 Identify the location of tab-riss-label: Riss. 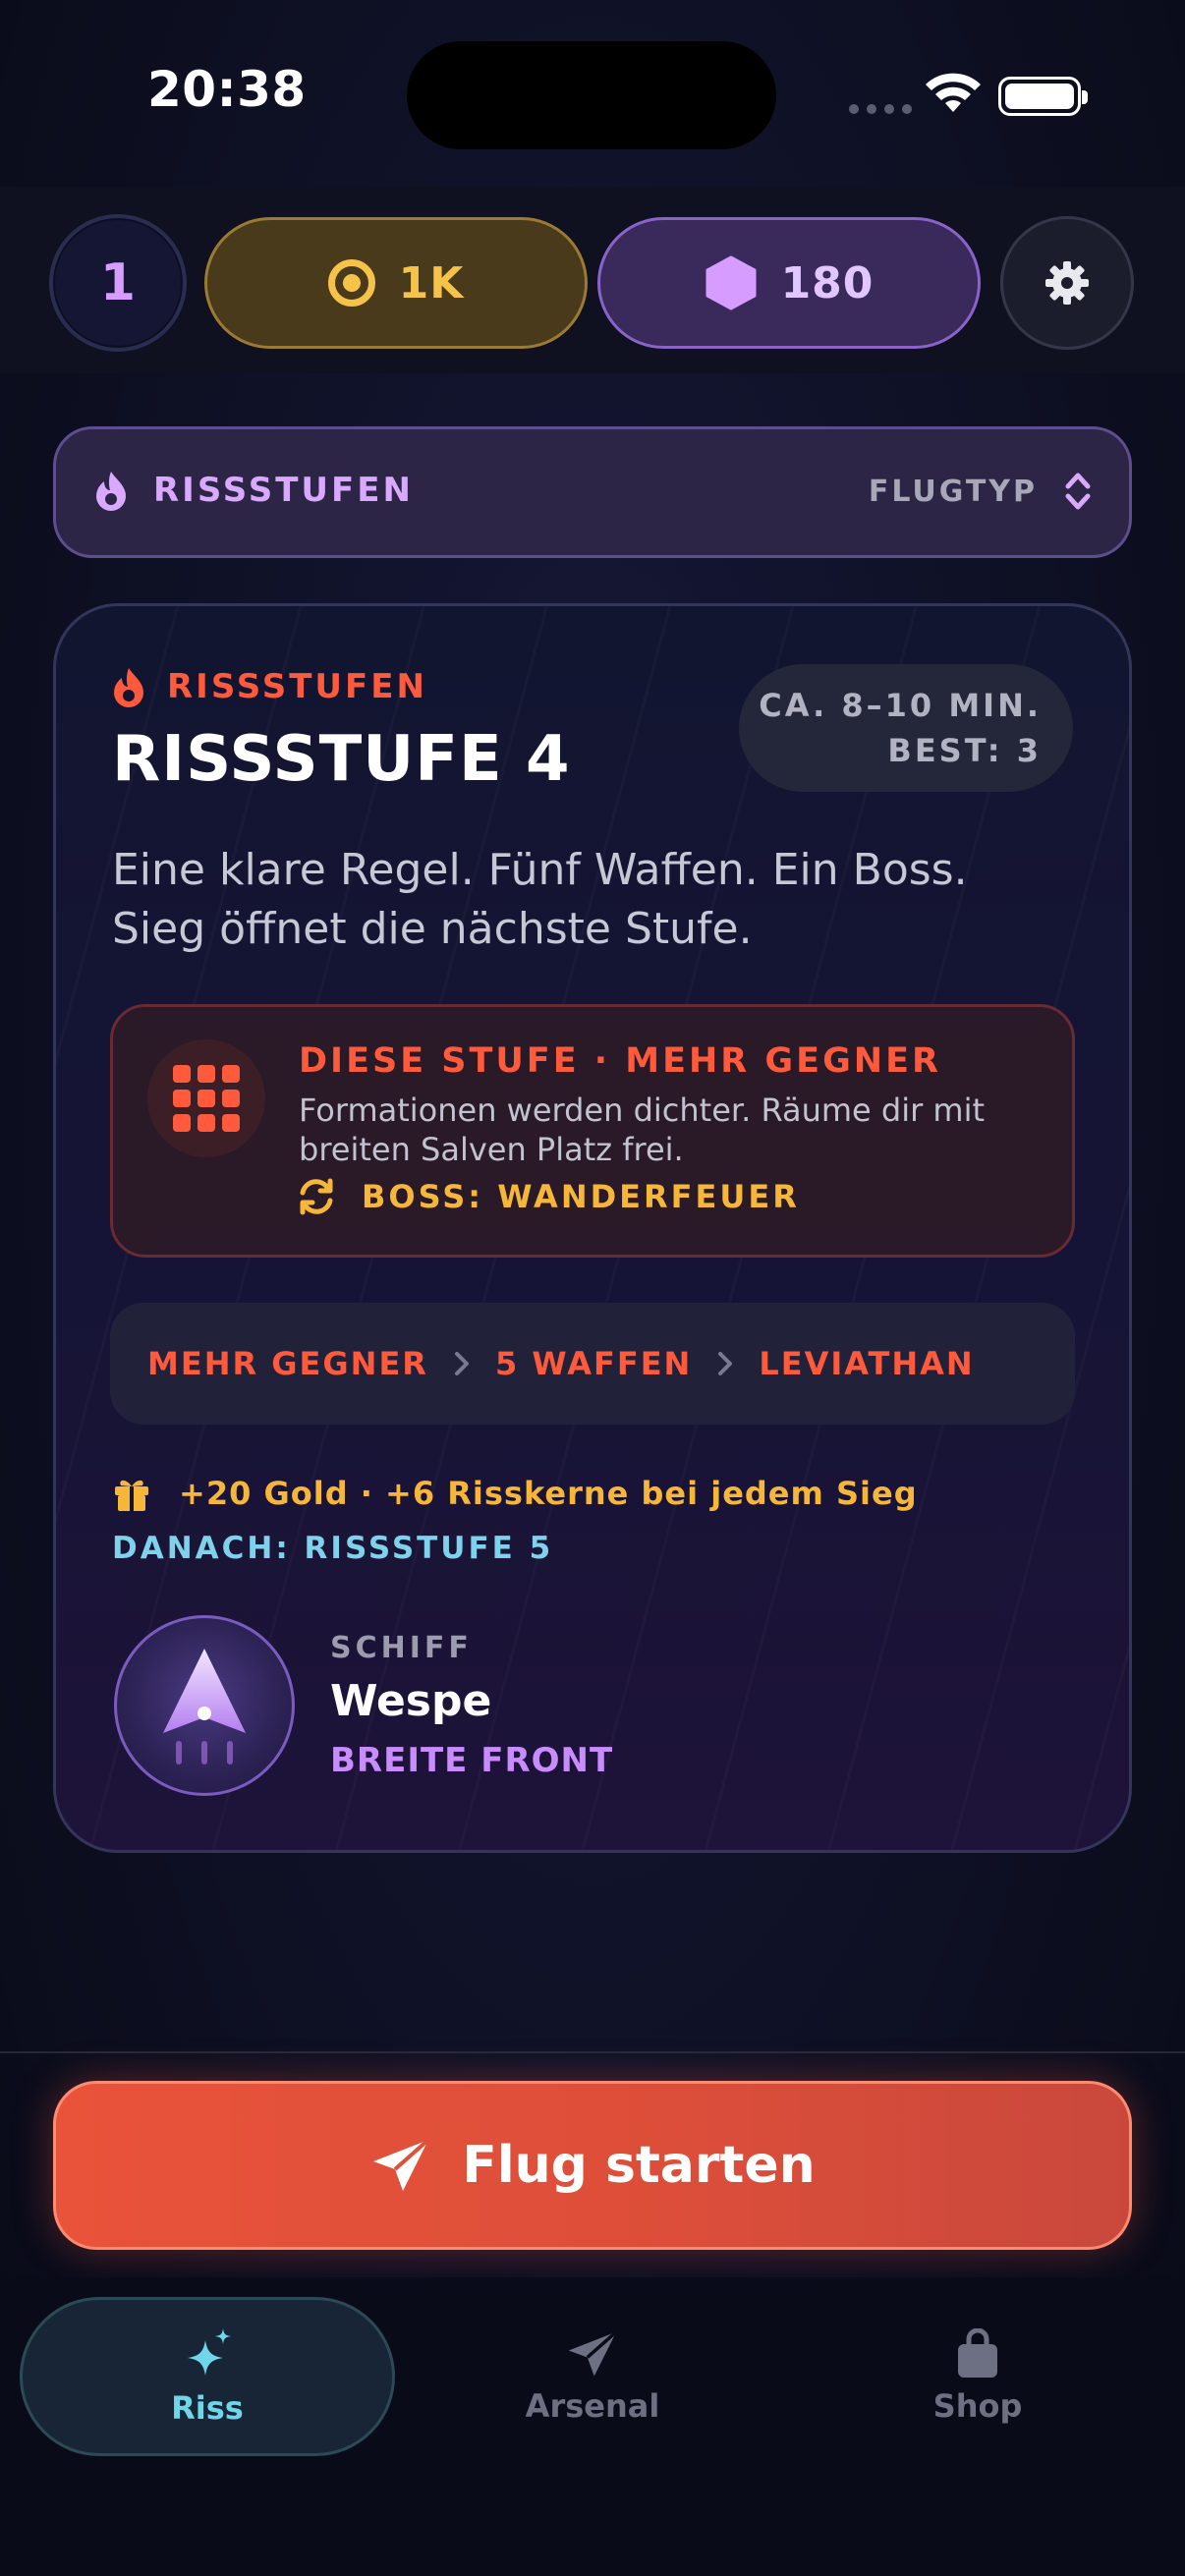
(208, 2408).